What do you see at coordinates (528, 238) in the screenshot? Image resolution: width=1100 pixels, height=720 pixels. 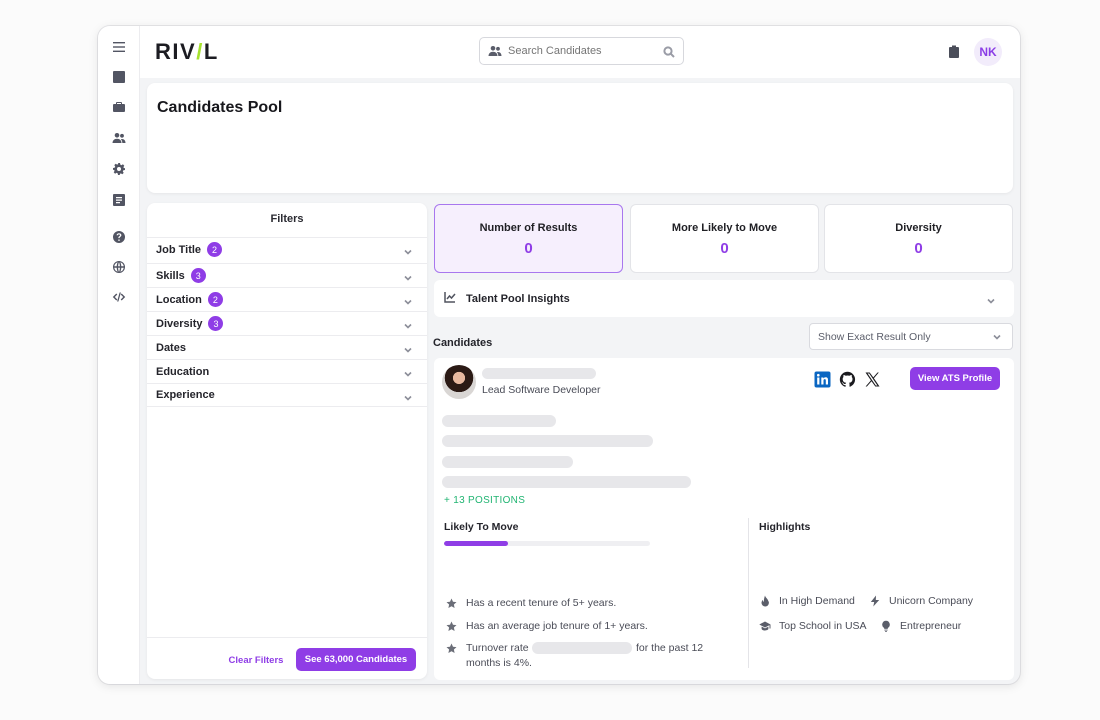 I see `stat-number-of-results: Number of Results 0` at bounding box center [528, 238].